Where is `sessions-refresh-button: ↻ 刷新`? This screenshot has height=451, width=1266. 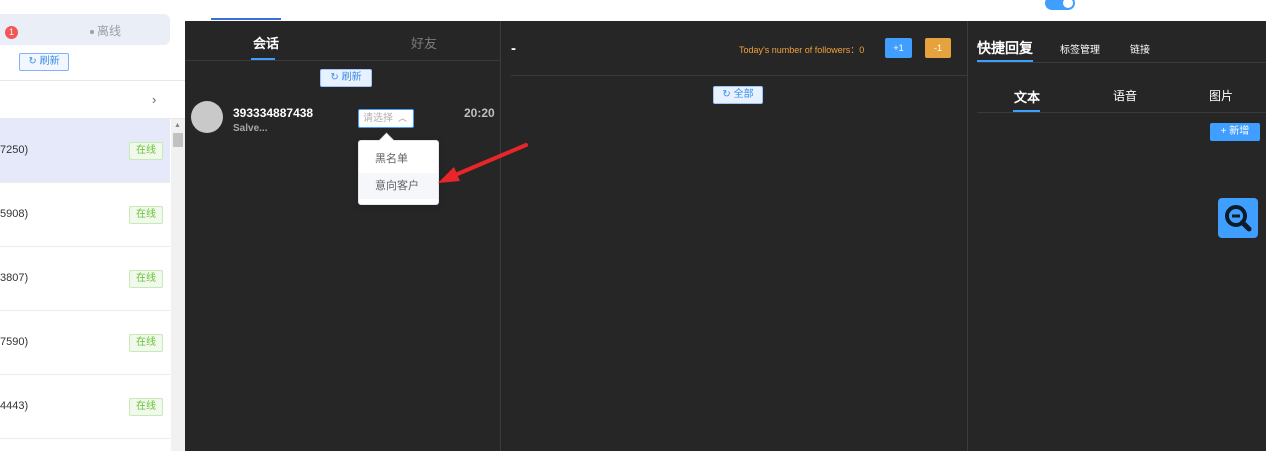 sessions-refresh-button: ↻ 刷新 is located at coordinates (346, 78).